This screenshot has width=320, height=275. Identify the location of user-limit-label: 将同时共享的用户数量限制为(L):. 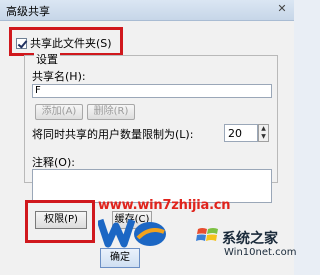
(113, 134).